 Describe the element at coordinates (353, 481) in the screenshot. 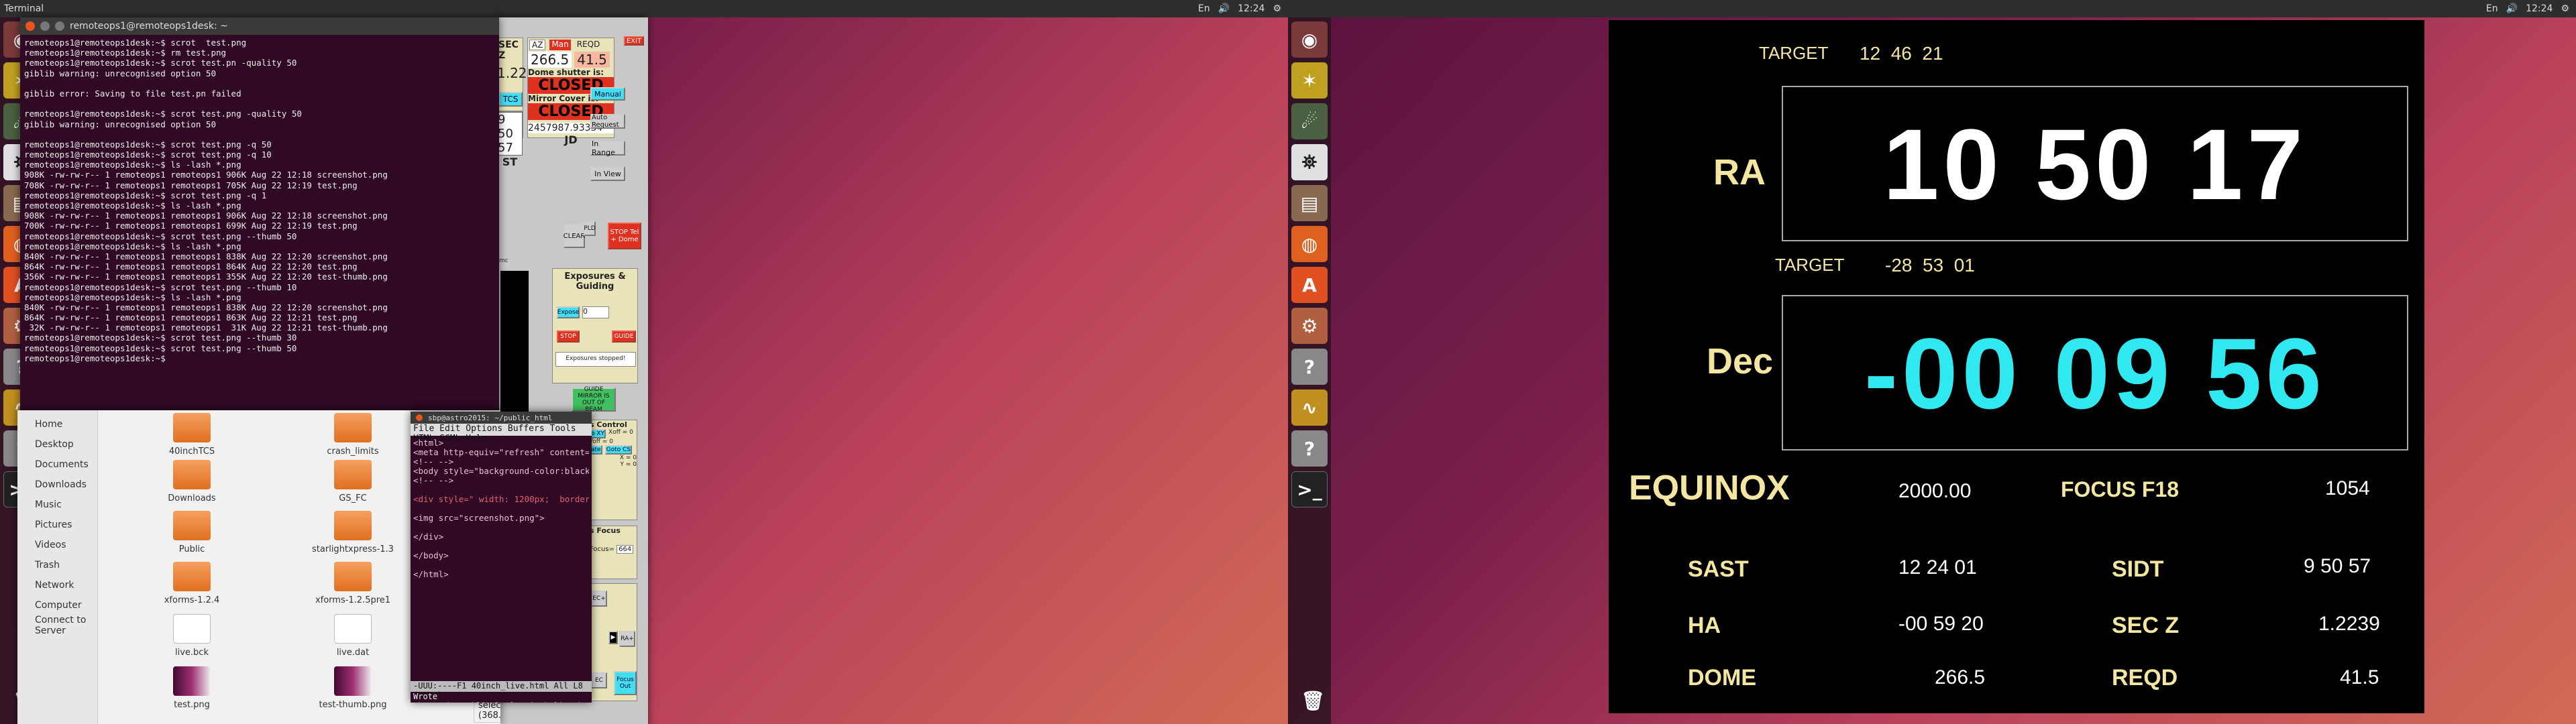

I see `file-item: GS_FC` at that location.